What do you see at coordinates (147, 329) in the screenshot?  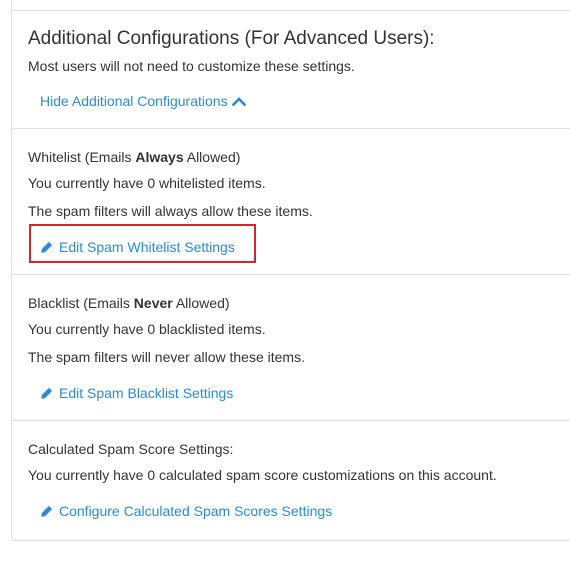 I see `blacklist-count: You currently have 0 blacklisted items.` at bounding box center [147, 329].